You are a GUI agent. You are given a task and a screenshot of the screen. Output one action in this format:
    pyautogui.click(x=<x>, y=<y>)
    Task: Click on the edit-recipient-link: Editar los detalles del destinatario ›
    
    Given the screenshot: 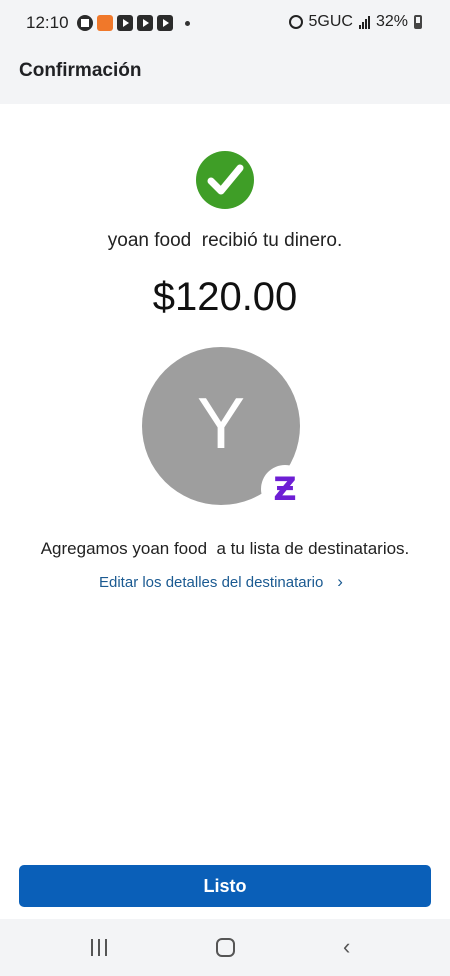 What is the action you would take?
    pyautogui.click(x=221, y=582)
    